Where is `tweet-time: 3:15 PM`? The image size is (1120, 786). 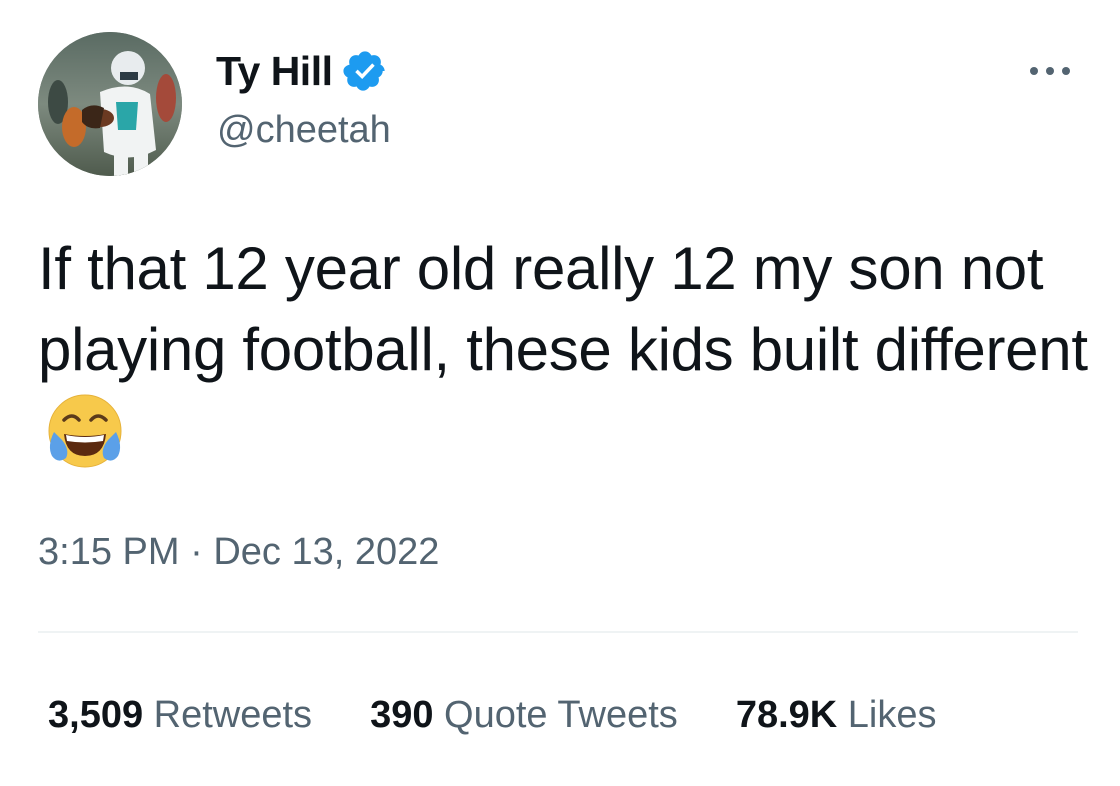
tweet-time: 3:15 PM is located at coordinates (109, 552).